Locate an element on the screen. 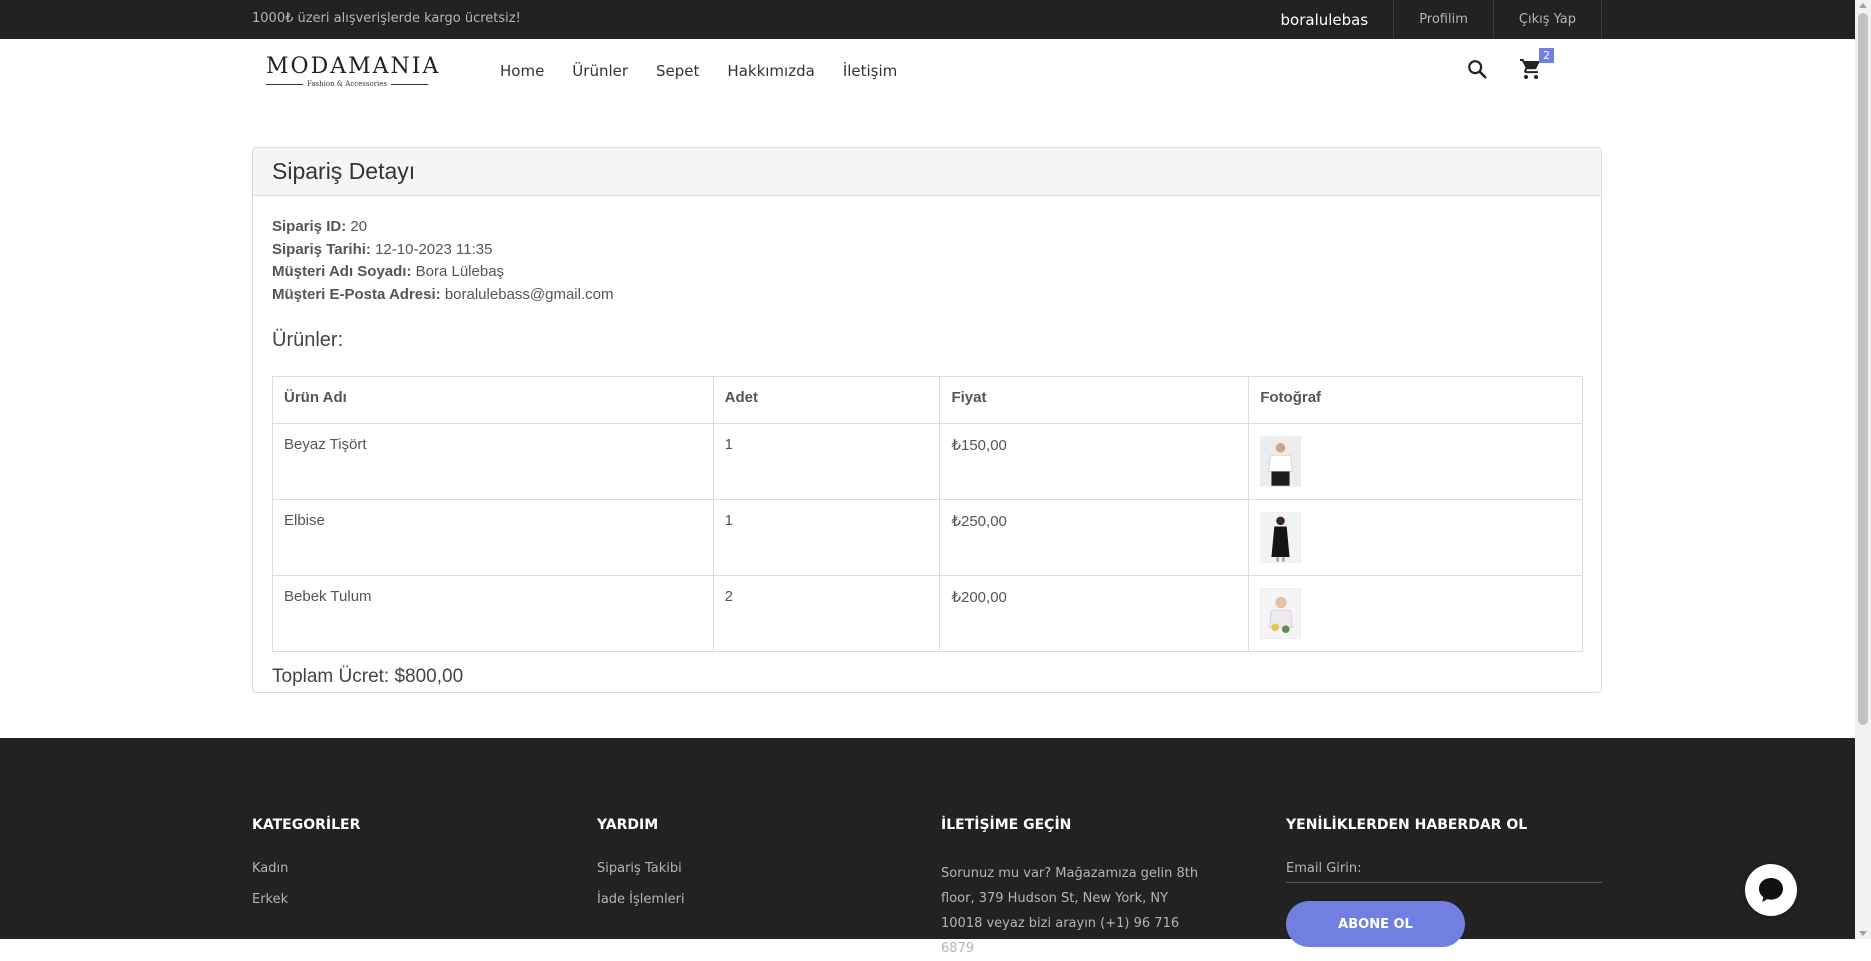 The height and width of the screenshot is (961, 1871). product-photo-baby-romper is located at coordinates (1281, 613).